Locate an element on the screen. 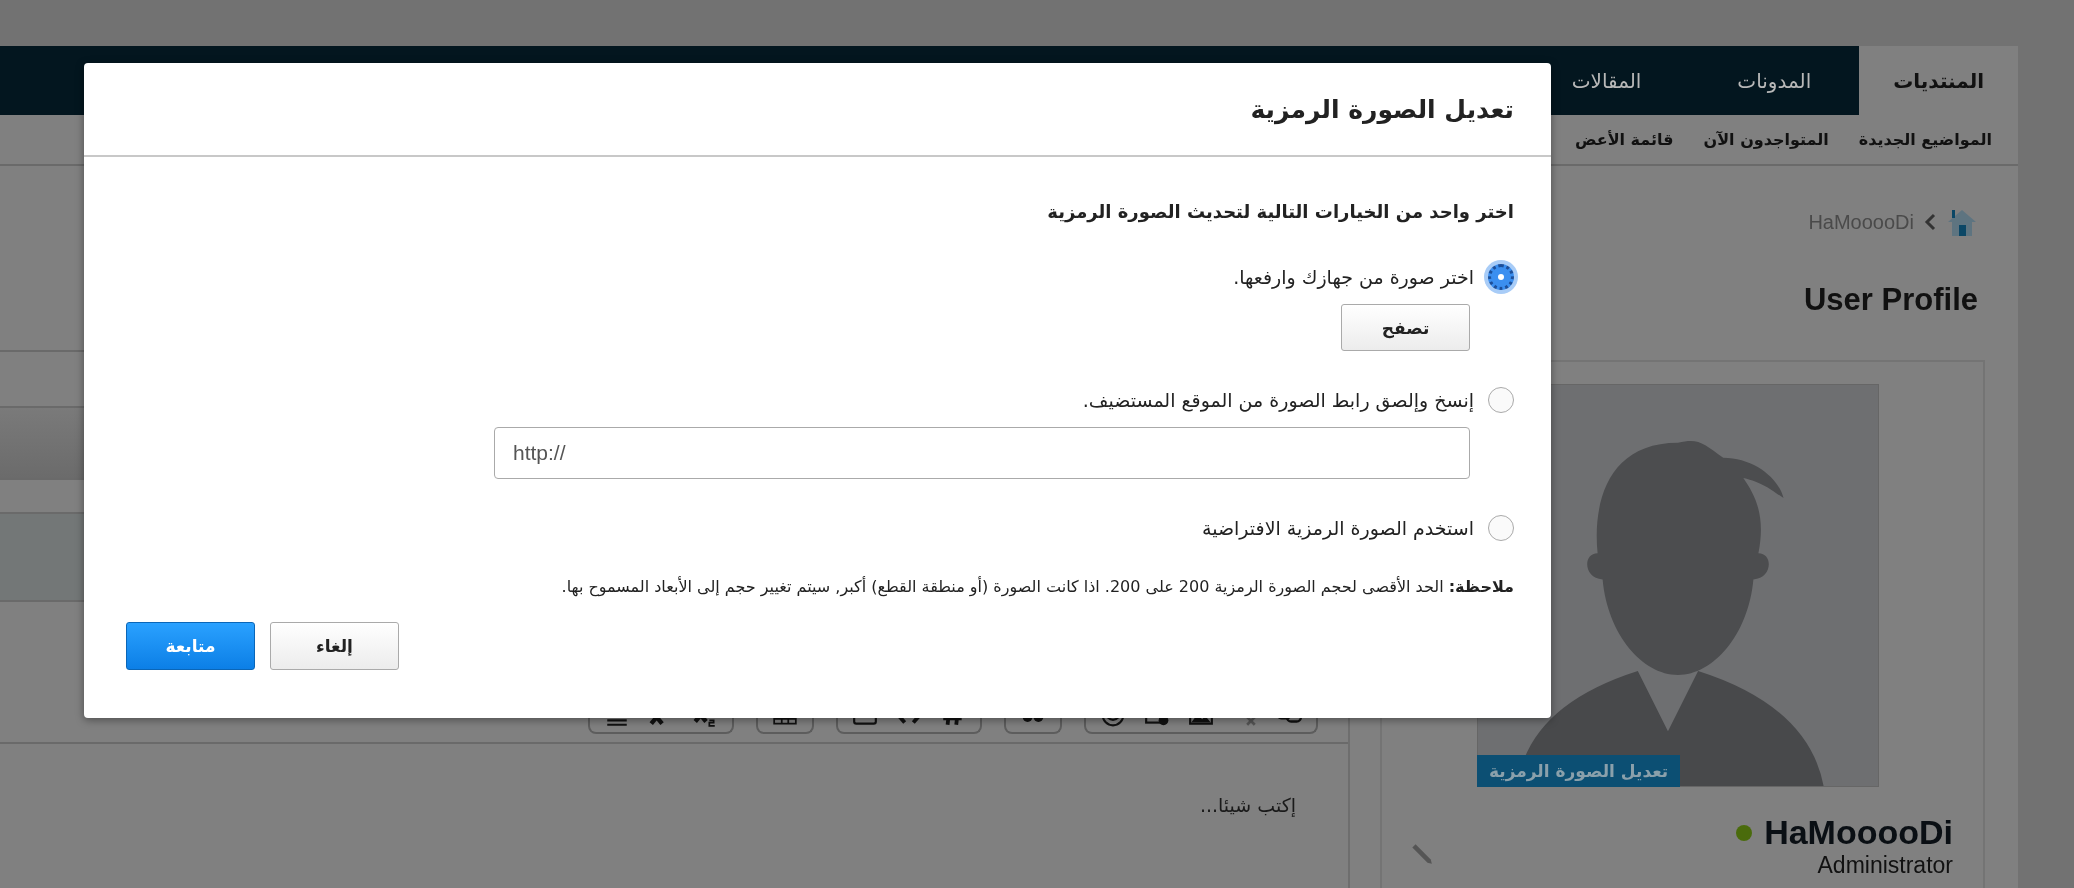 The height and width of the screenshot is (888, 2074). subnav-link: المواضيع الجديدة is located at coordinates (1925, 139).